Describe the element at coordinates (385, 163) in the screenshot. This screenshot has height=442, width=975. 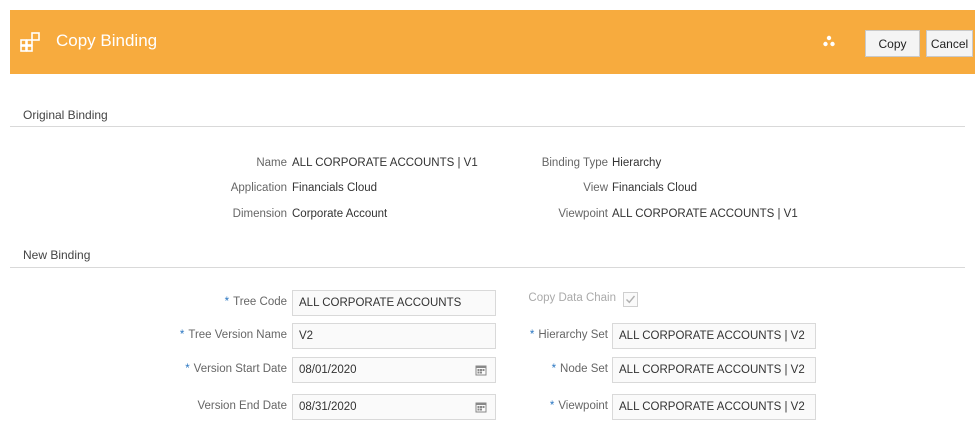
I see `name-value: ALL CORPORATE ACCOUNTS | V1` at that location.